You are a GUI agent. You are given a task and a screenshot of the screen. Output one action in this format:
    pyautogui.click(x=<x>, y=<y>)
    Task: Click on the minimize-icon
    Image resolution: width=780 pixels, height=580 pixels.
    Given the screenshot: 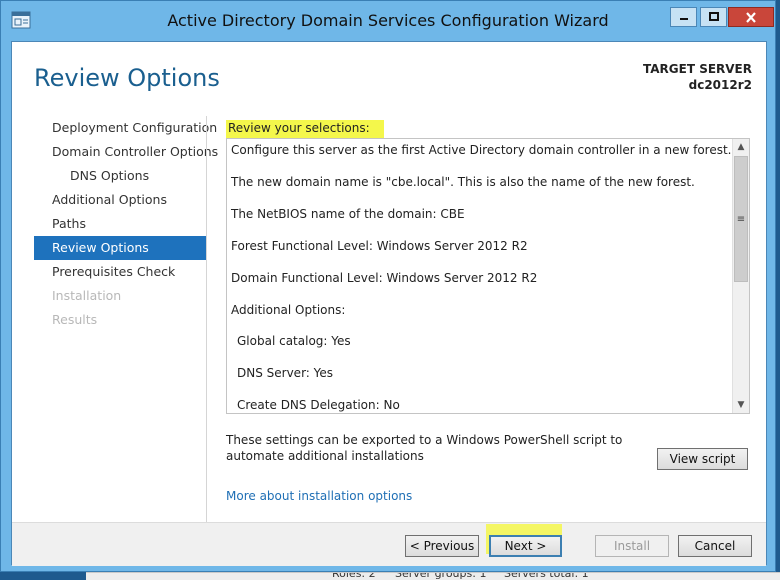 What is the action you would take?
    pyautogui.click(x=683, y=19)
    